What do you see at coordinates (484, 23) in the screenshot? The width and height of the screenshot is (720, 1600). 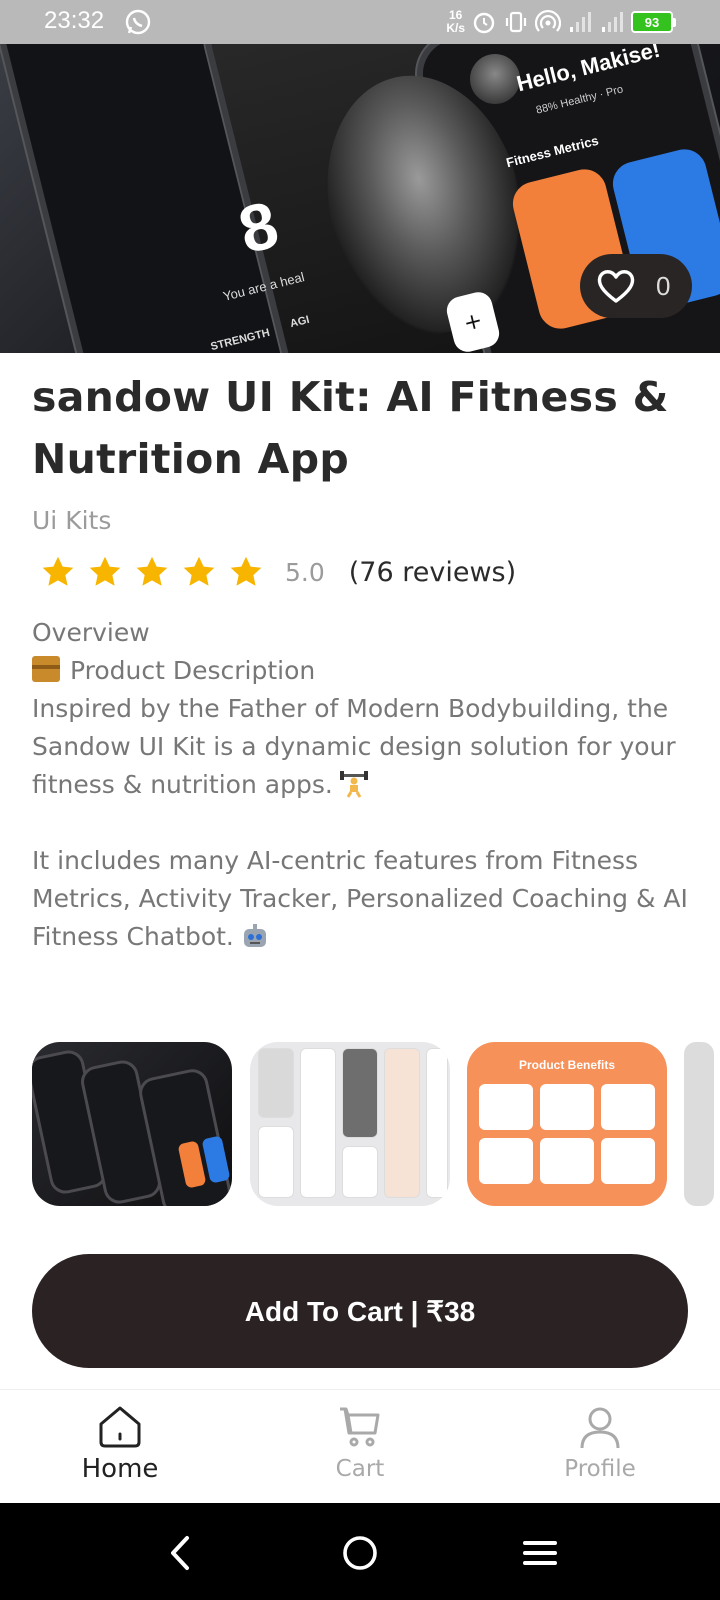 I see `alarm-icon` at bounding box center [484, 23].